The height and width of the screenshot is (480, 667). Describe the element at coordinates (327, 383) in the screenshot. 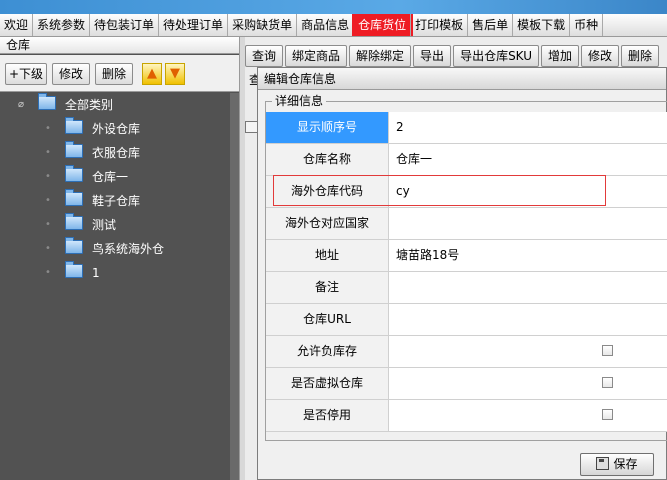

I see `field-label: 是否虚拟仓库` at that location.